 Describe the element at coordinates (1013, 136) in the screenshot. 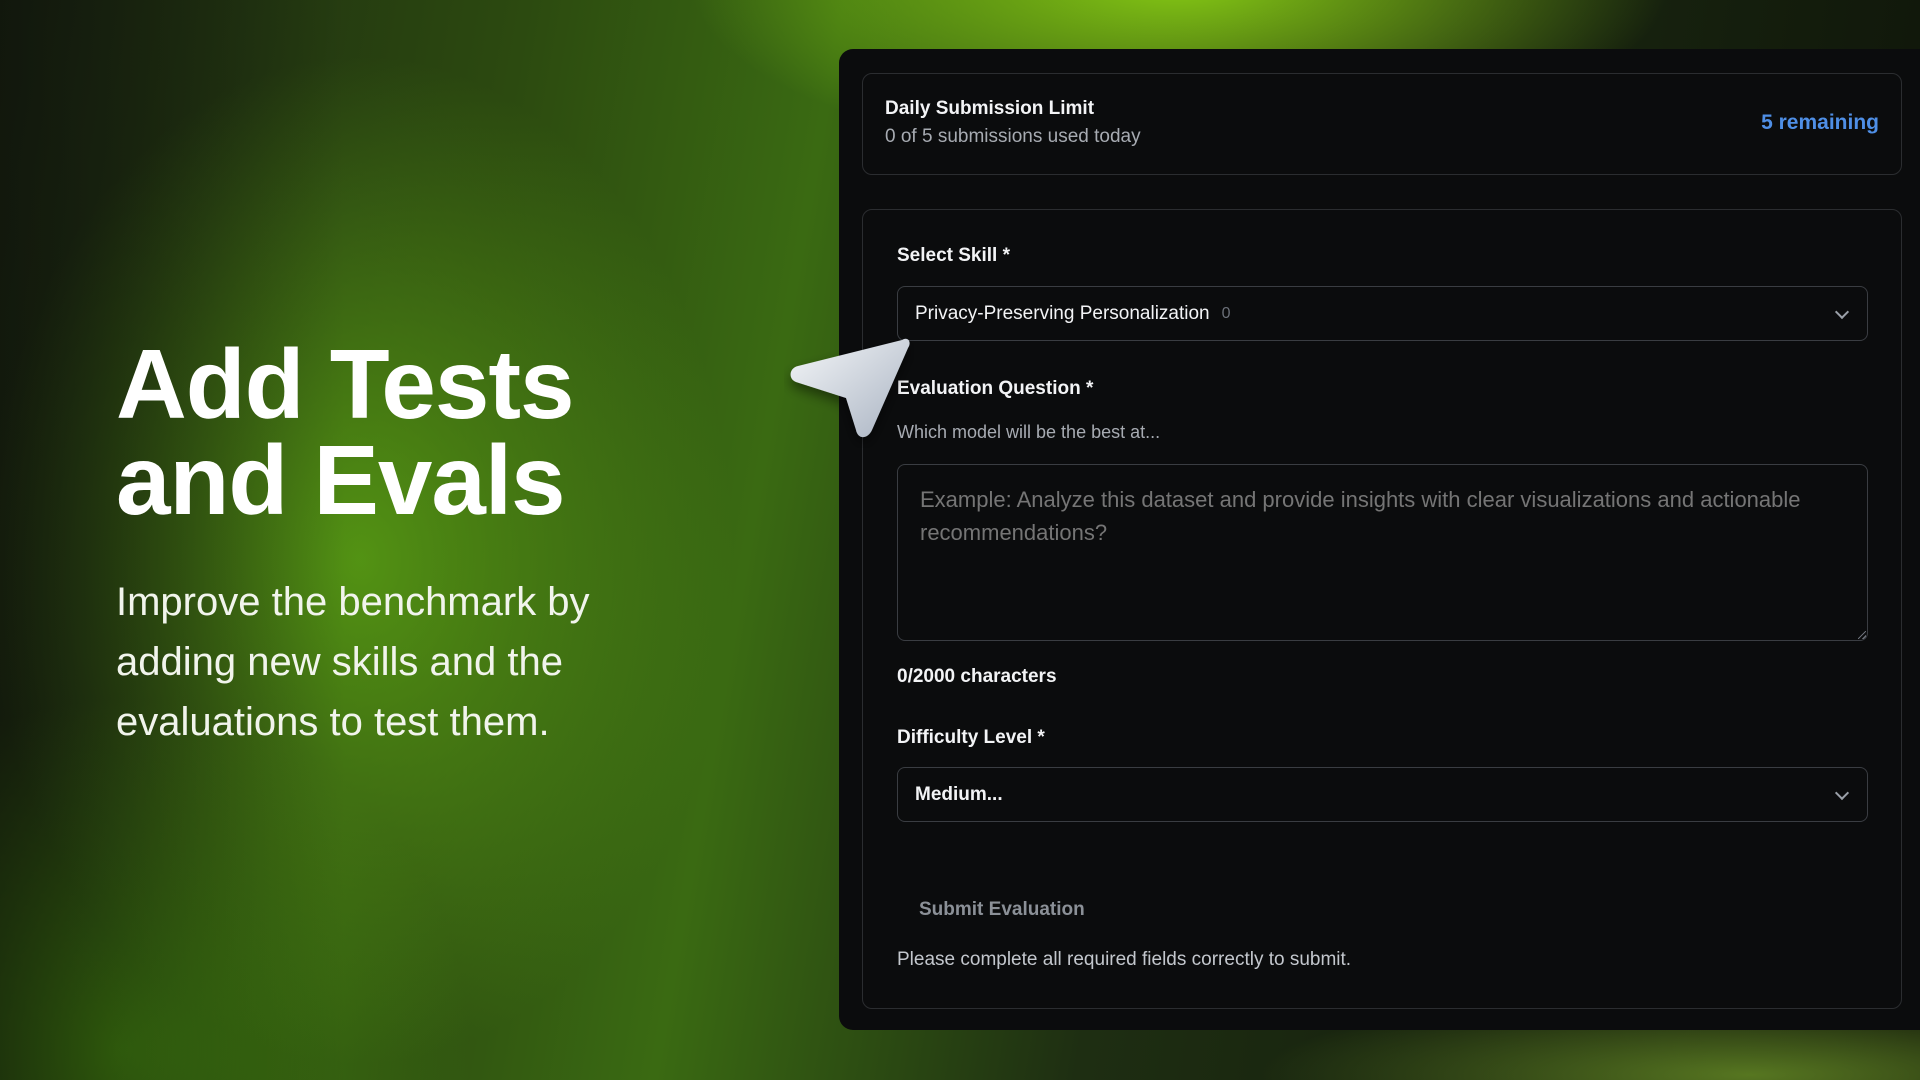

I see `limit-usage: 0 of 5 submissions used today` at that location.